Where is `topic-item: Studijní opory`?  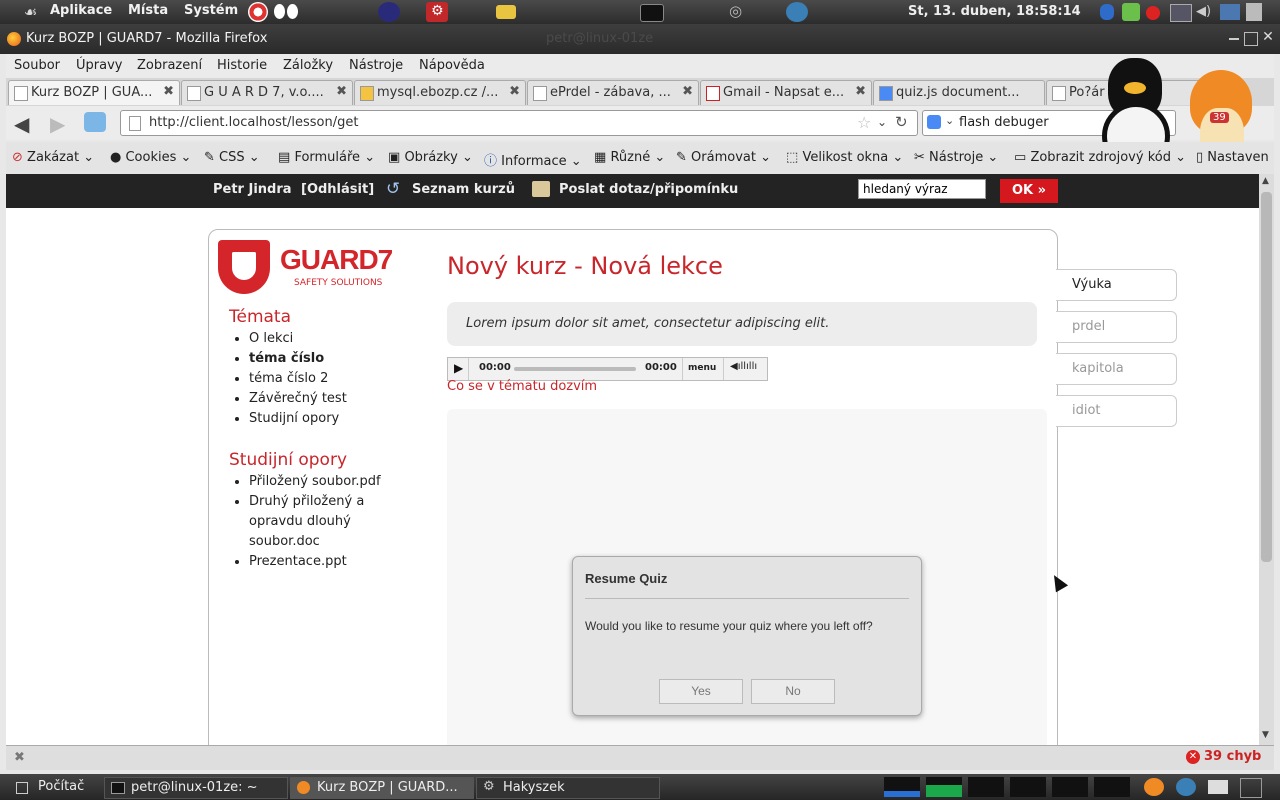 topic-item: Studijní opory is located at coordinates (298, 419).